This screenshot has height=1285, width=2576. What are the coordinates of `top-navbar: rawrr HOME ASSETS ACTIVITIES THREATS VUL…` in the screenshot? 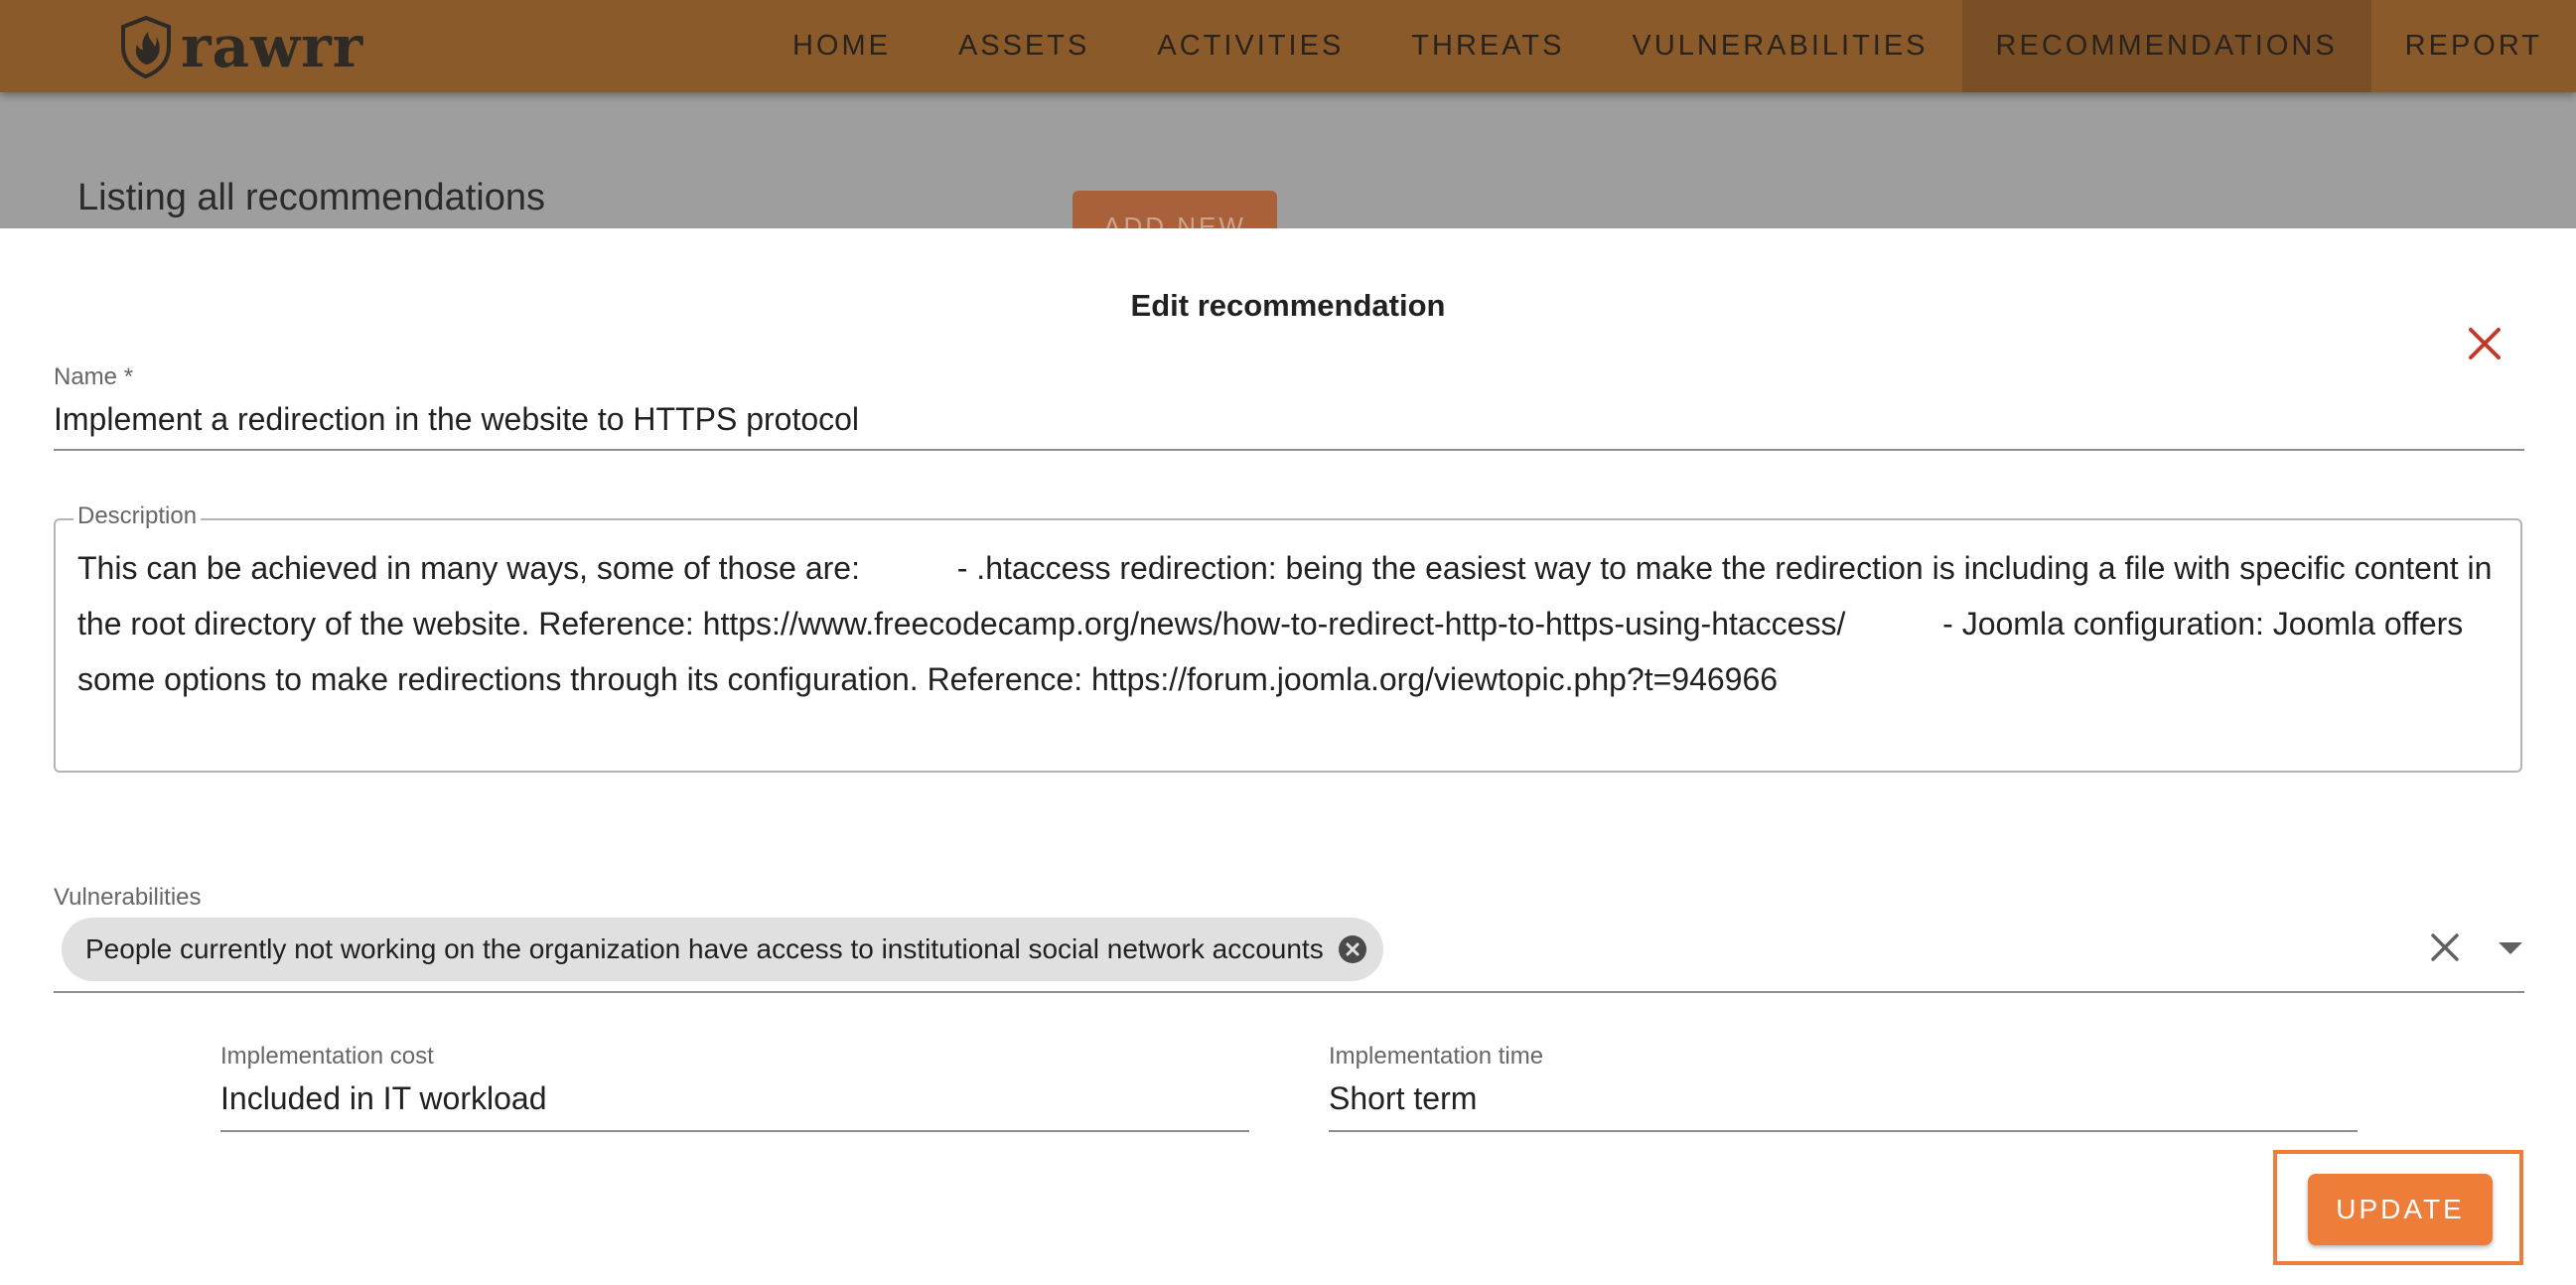 It's located at (1288, 46).